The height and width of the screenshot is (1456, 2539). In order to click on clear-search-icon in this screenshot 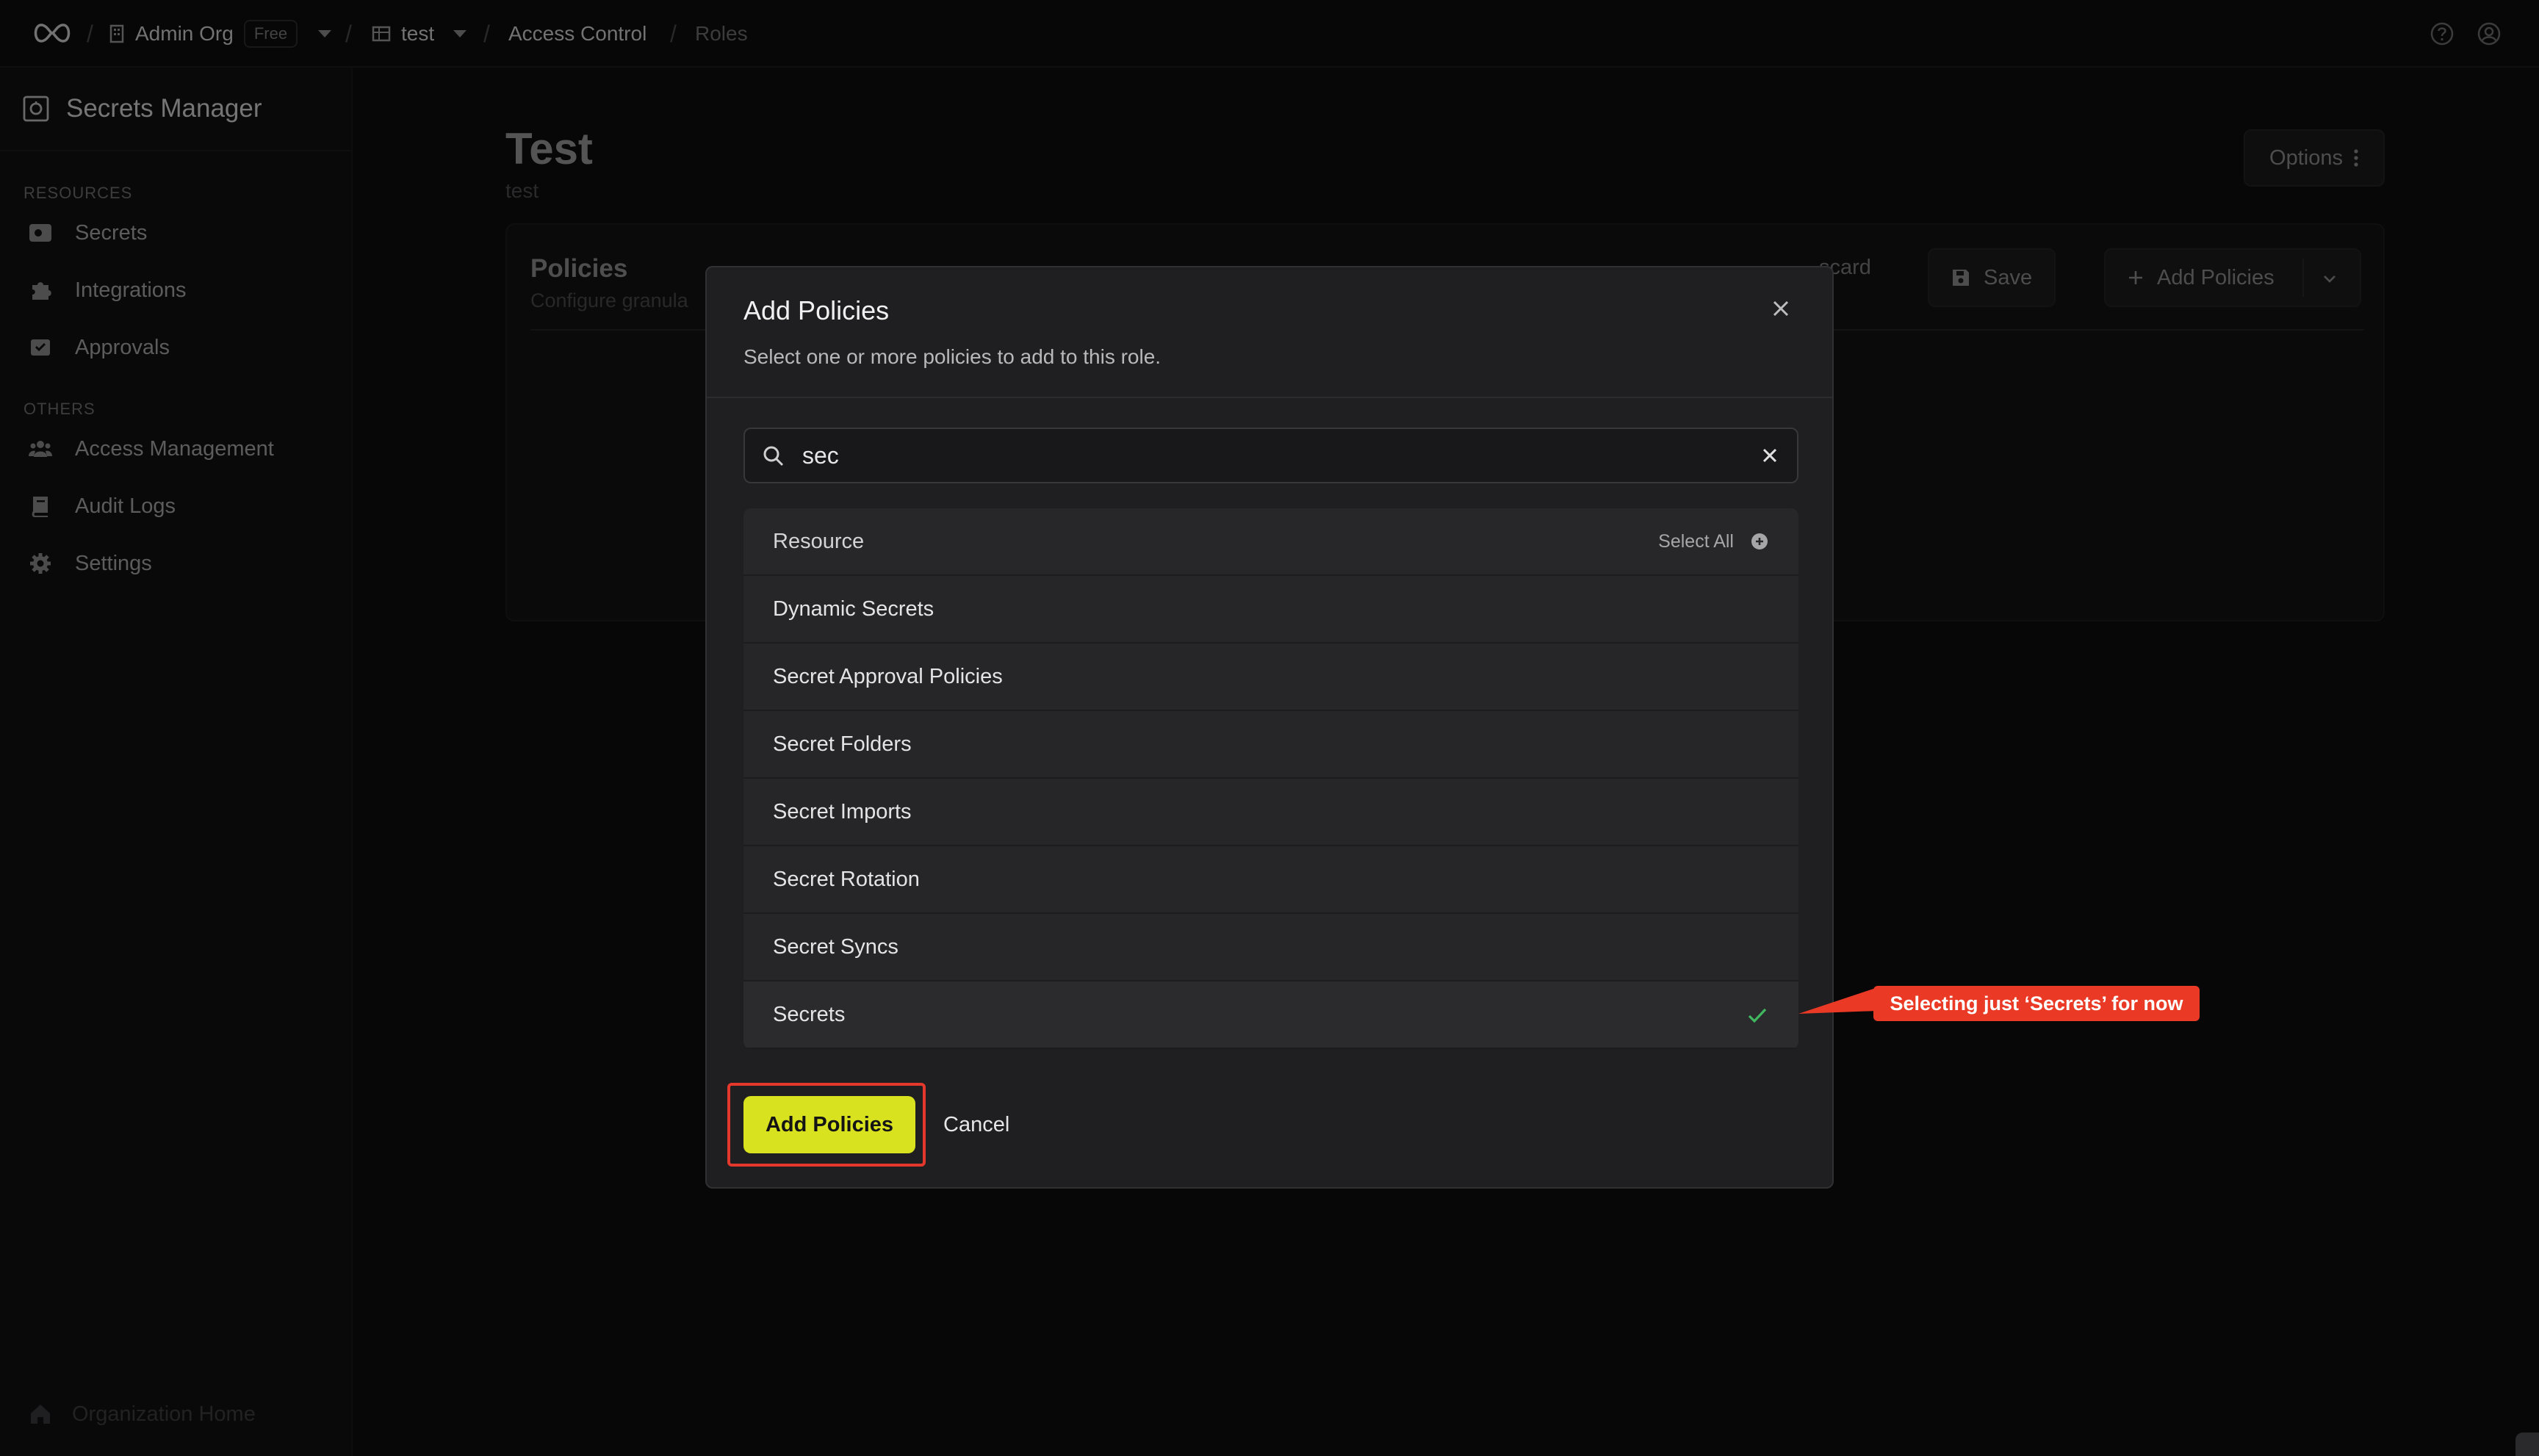, I will do `click(1769, 455)`.